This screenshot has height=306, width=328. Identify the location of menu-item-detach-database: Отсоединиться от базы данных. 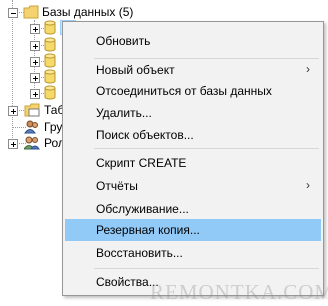
(193, 91).